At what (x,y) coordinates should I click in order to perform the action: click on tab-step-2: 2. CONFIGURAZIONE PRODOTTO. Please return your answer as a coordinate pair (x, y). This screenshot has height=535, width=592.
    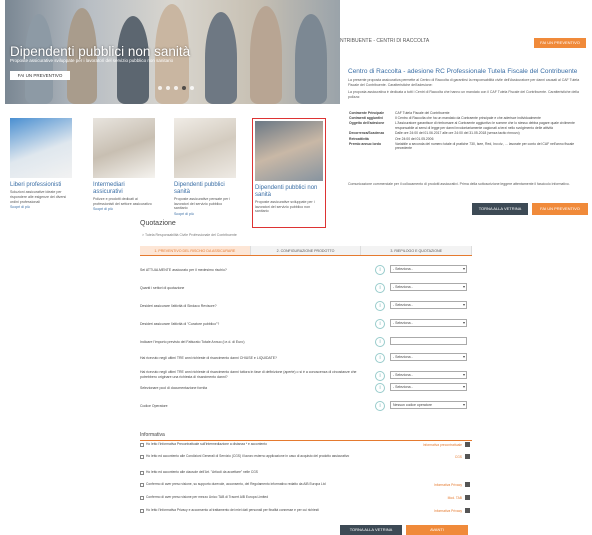
    Looking at the image, I should click on (306, 250).